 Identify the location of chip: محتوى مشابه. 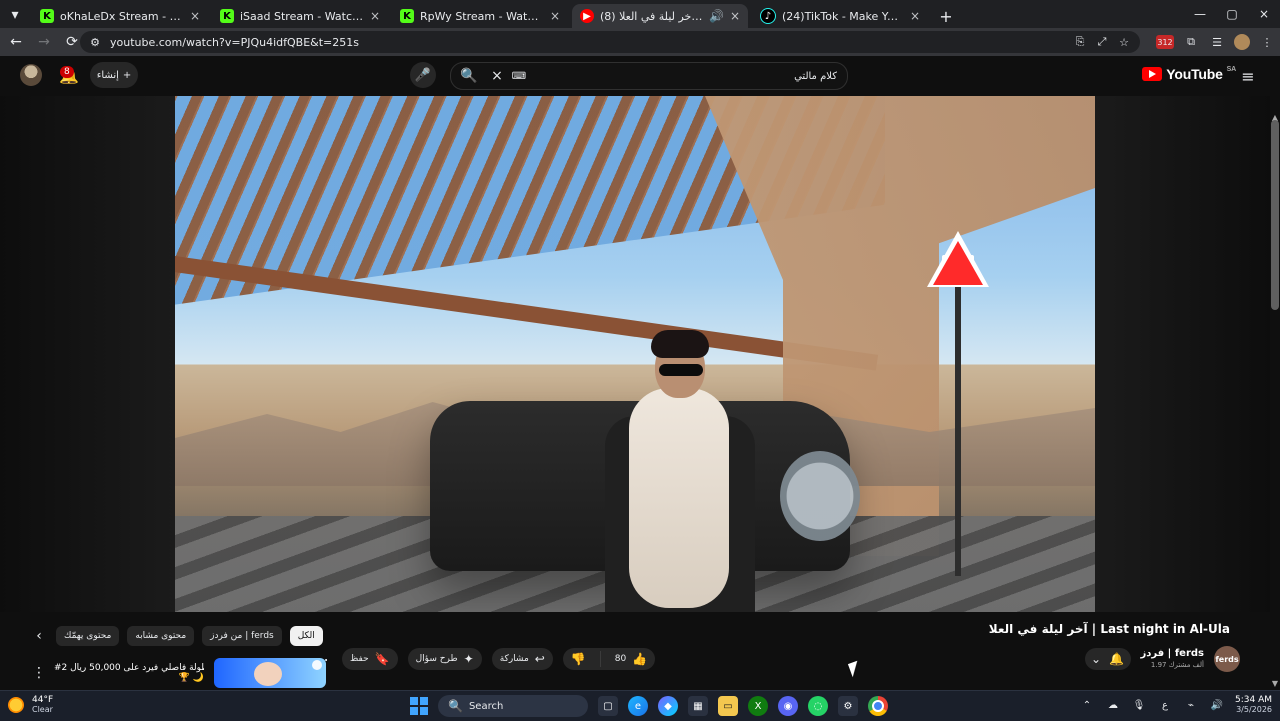
(161, 636).